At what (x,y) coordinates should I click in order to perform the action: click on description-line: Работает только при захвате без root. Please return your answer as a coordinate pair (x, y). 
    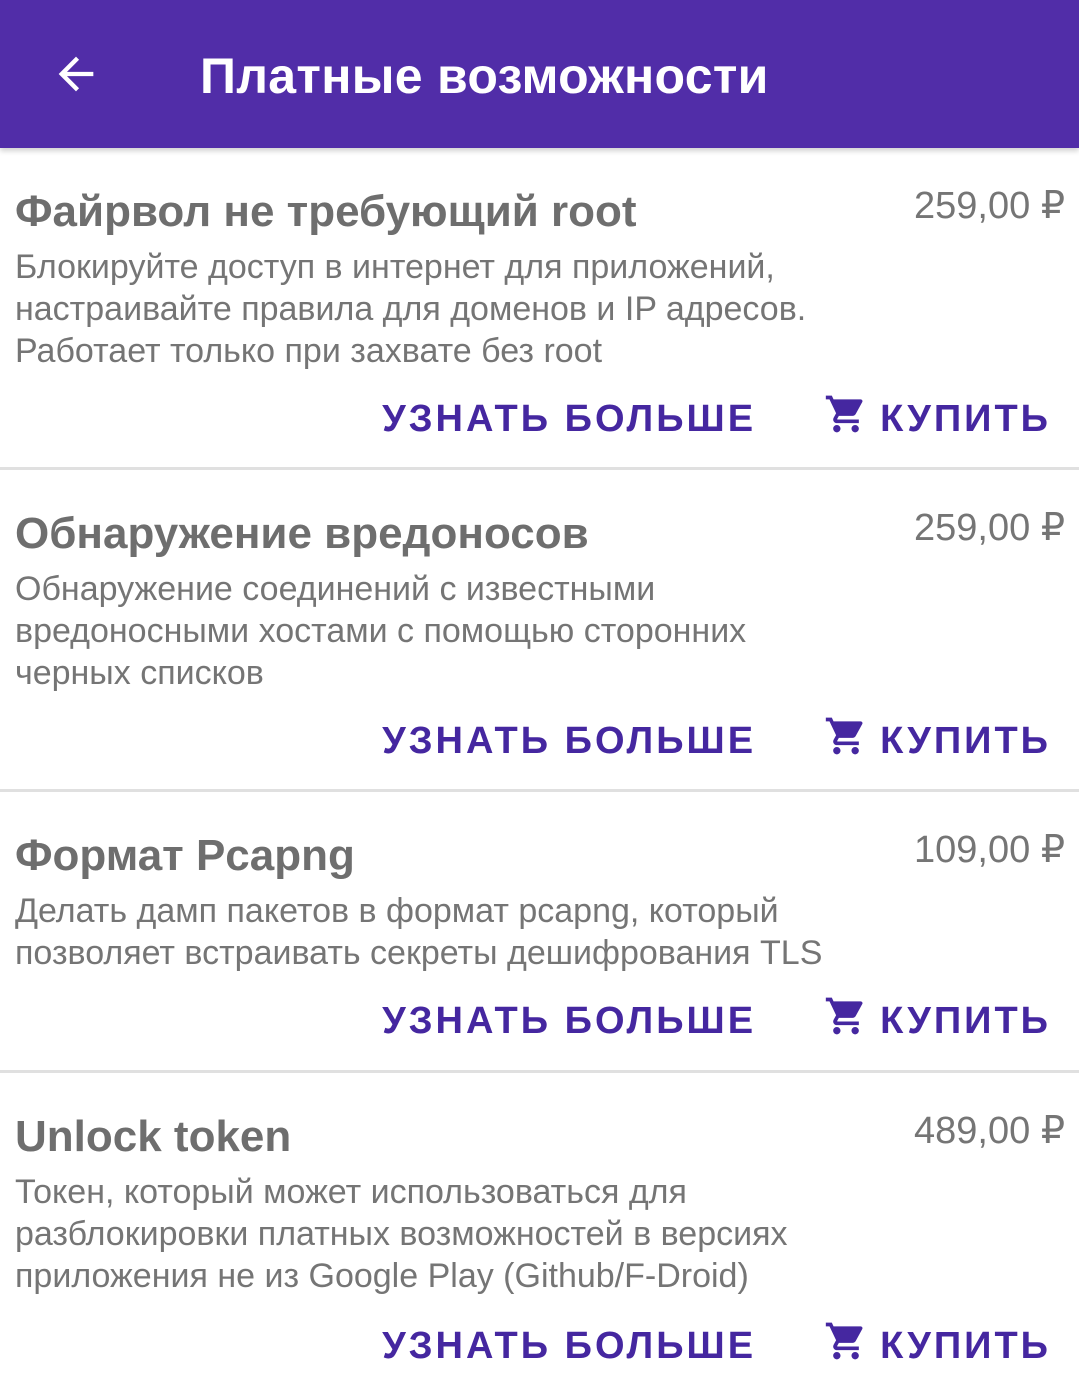
    Looking at the image, I should click on (309, 351).